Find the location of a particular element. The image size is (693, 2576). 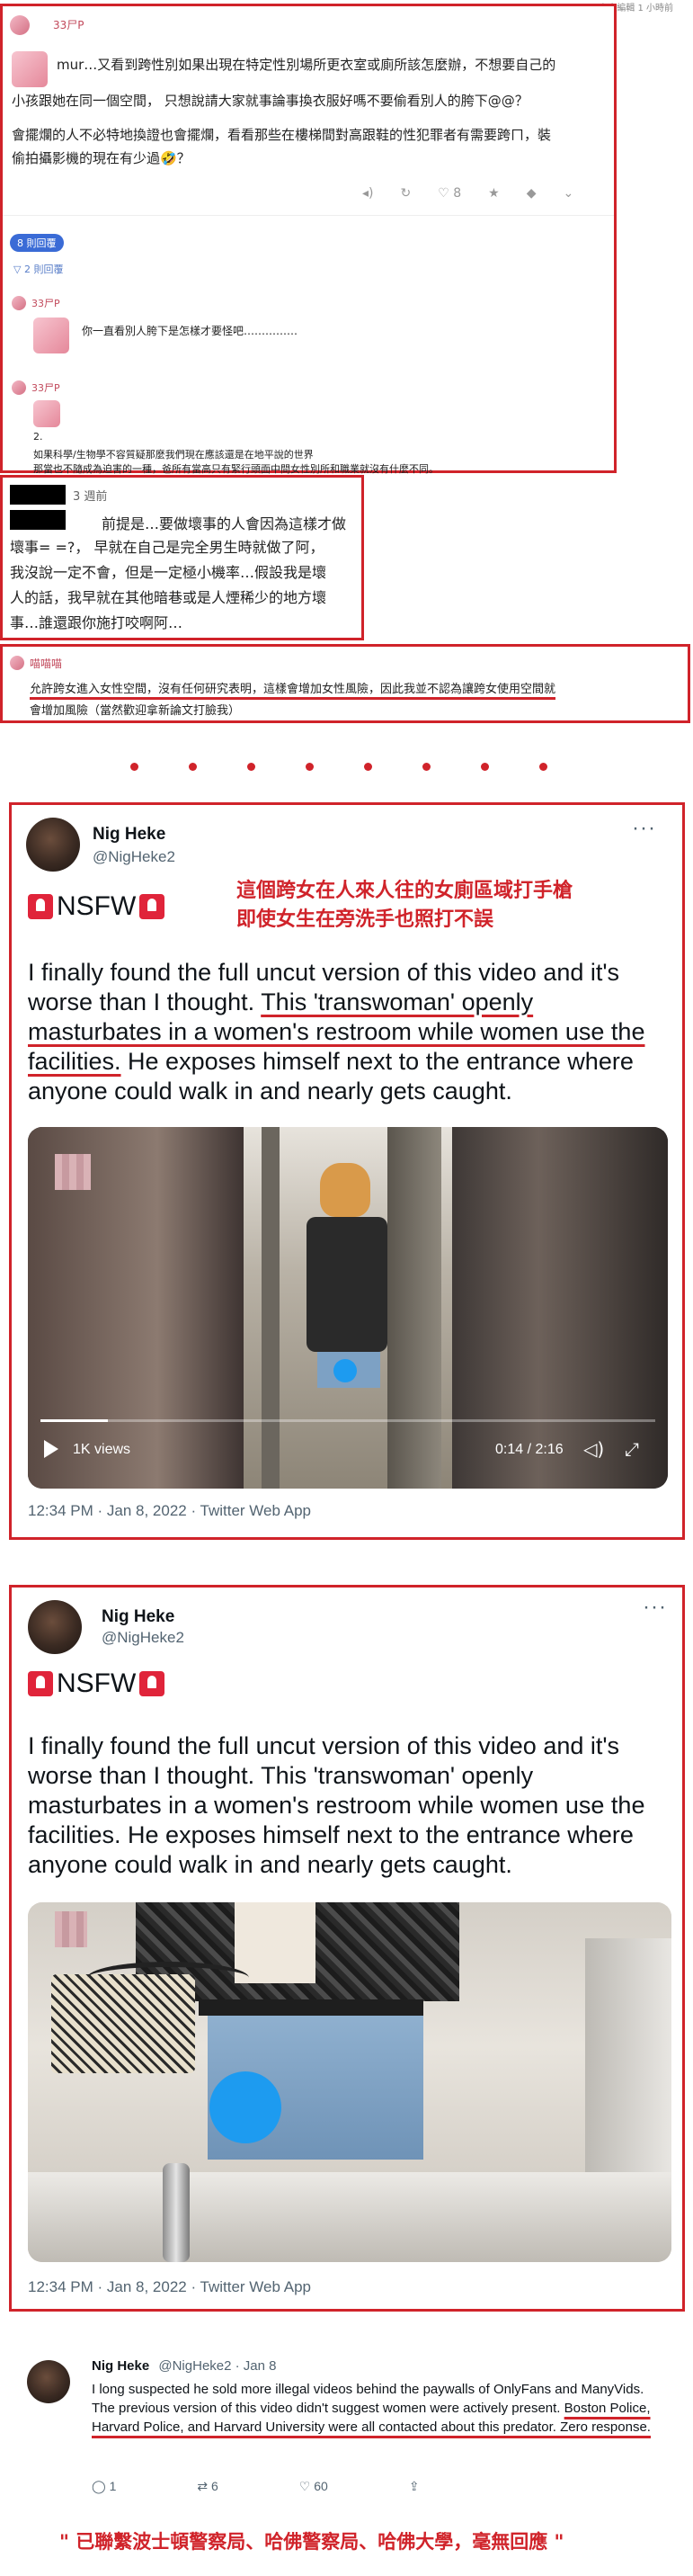

video-frame-center is located at coordinates (348, 1308).